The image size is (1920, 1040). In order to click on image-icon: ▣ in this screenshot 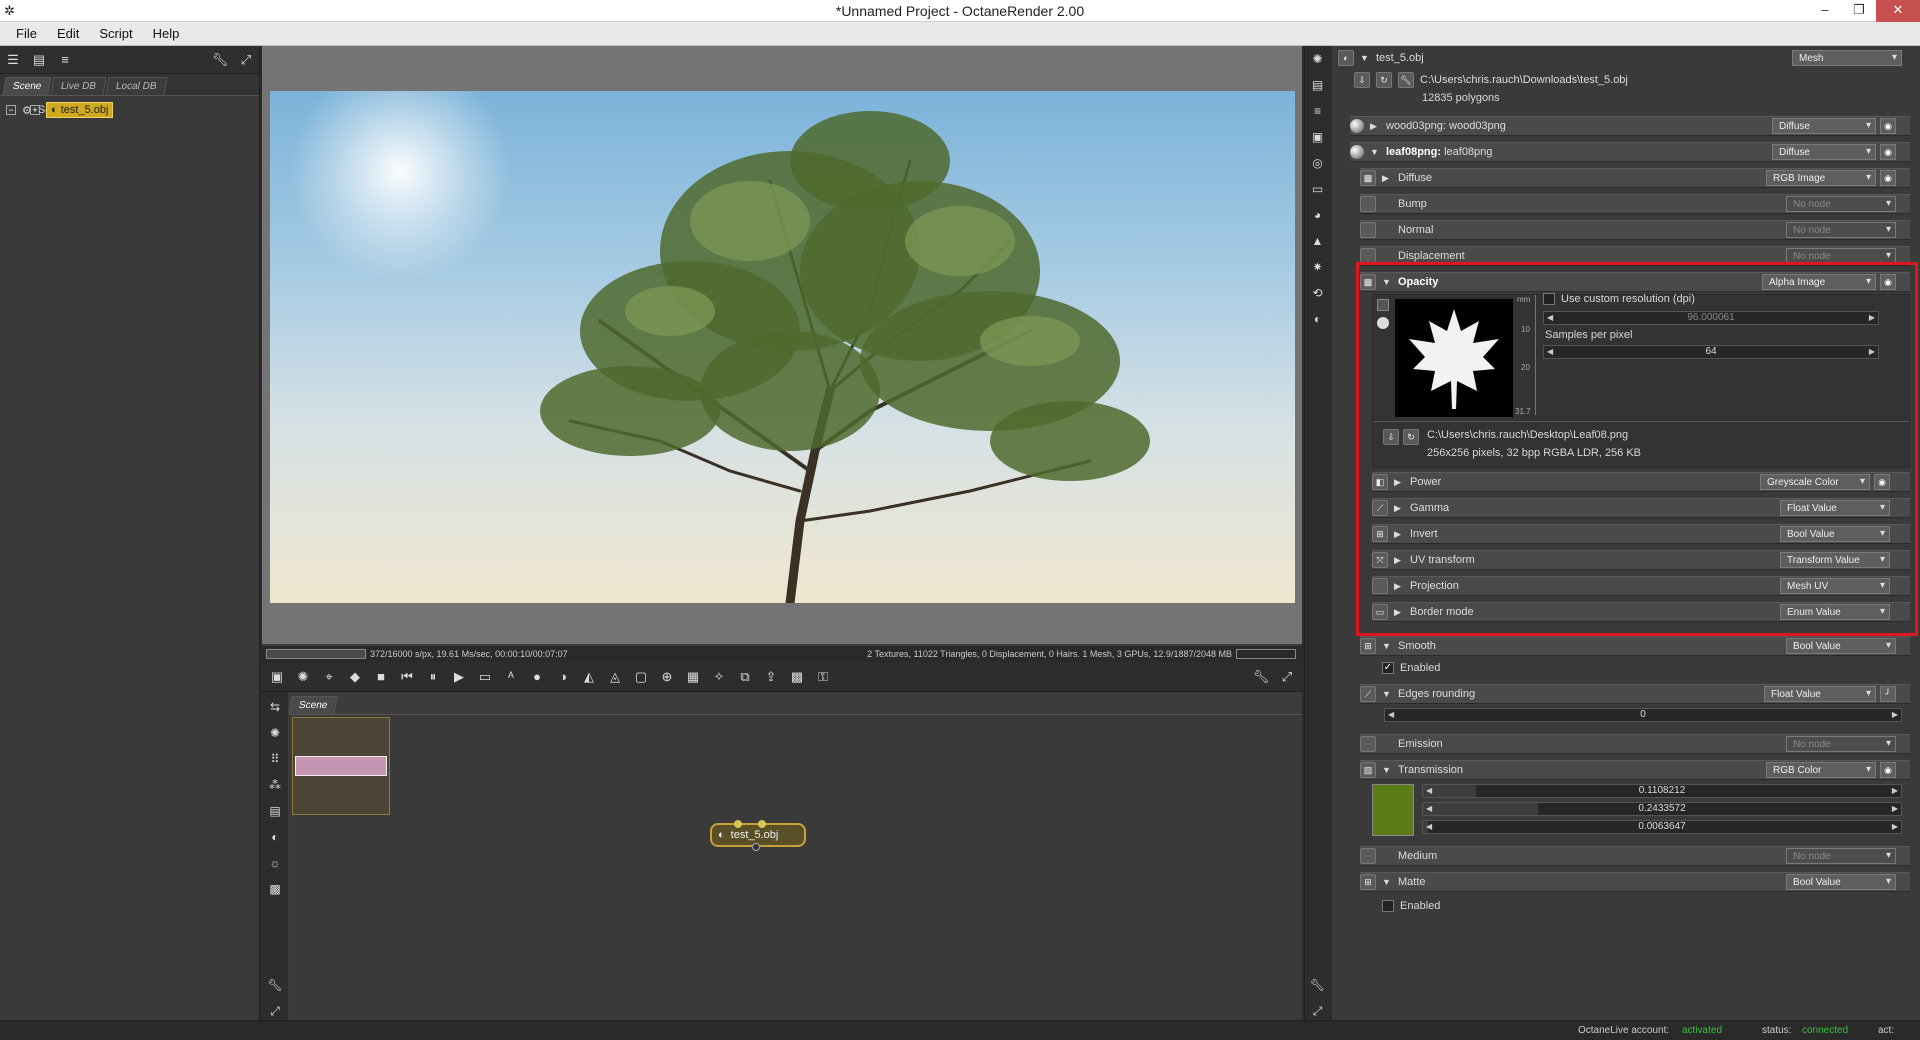, I will do `click(1318, 137)`.